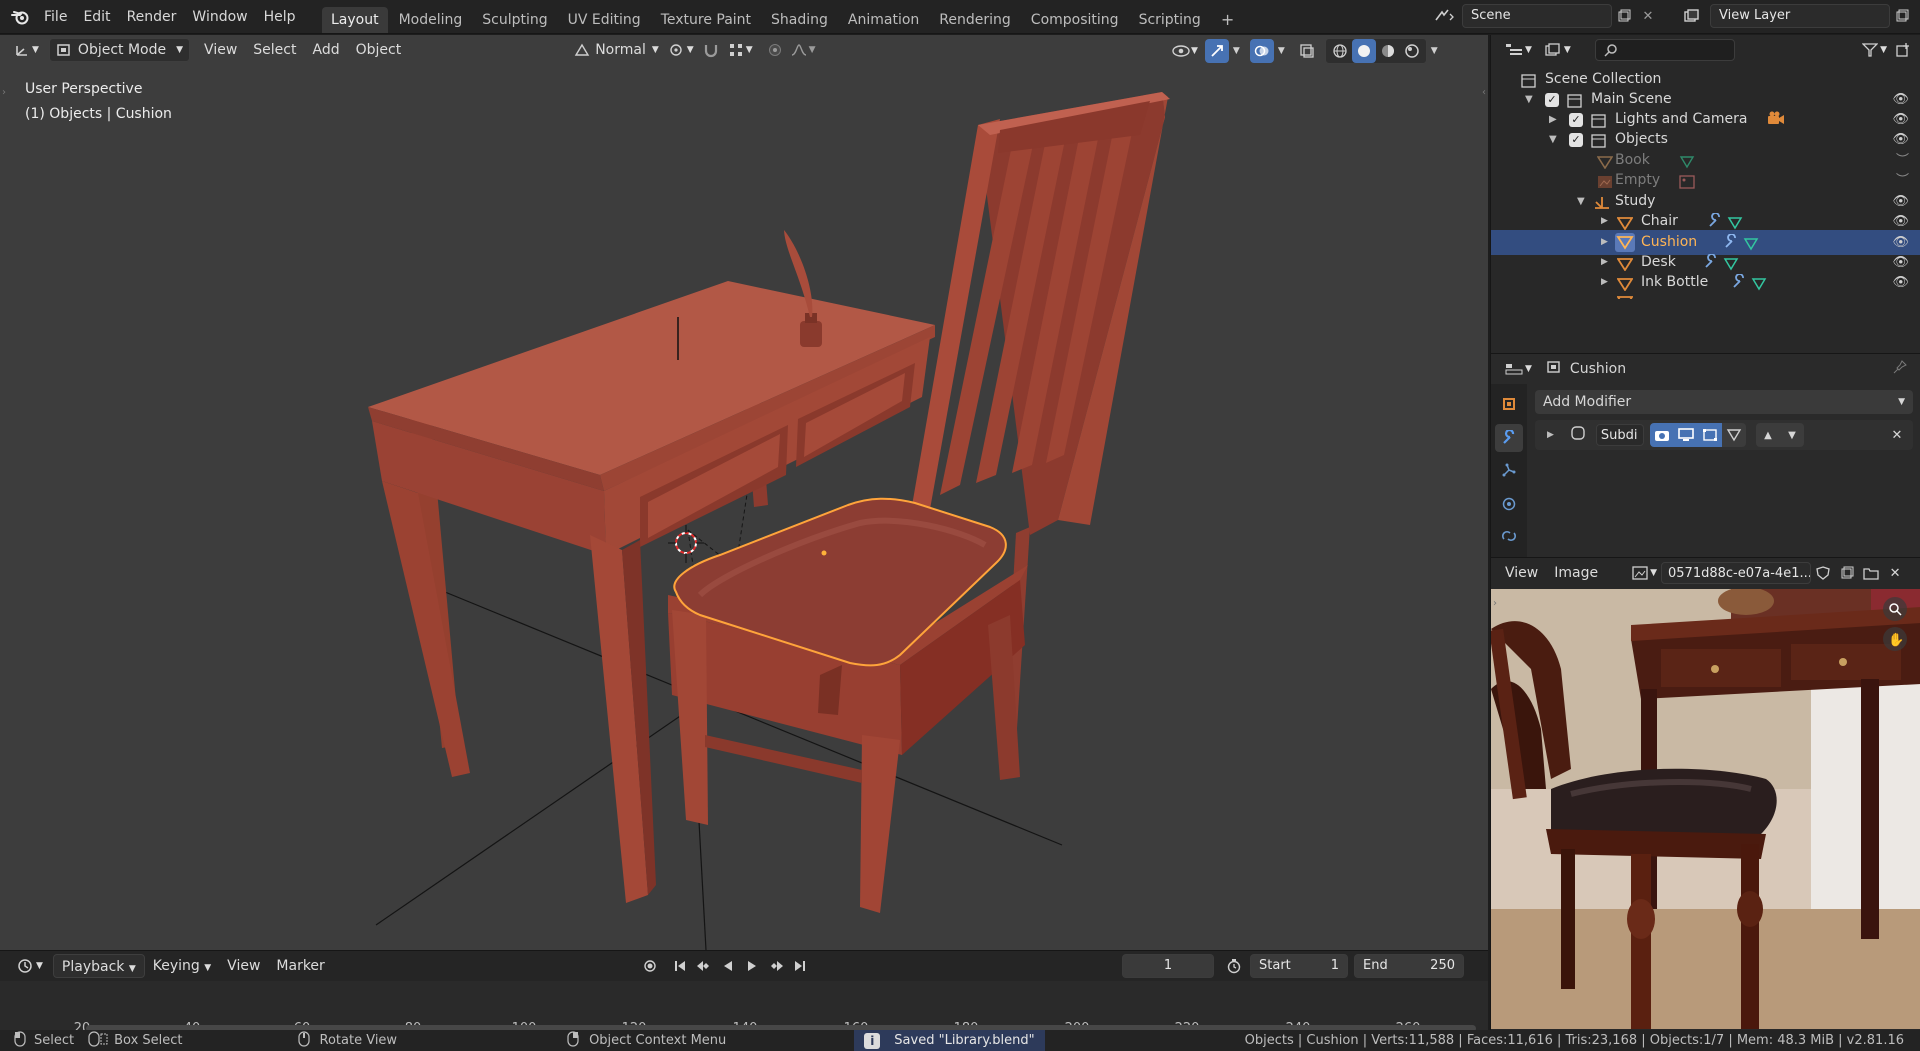 This screenshot has width=1920, height=1051. Describe the element at coordinates (616, 50) in the screenshot. I see `orientation-dropdown: Normal ▼` at that location.